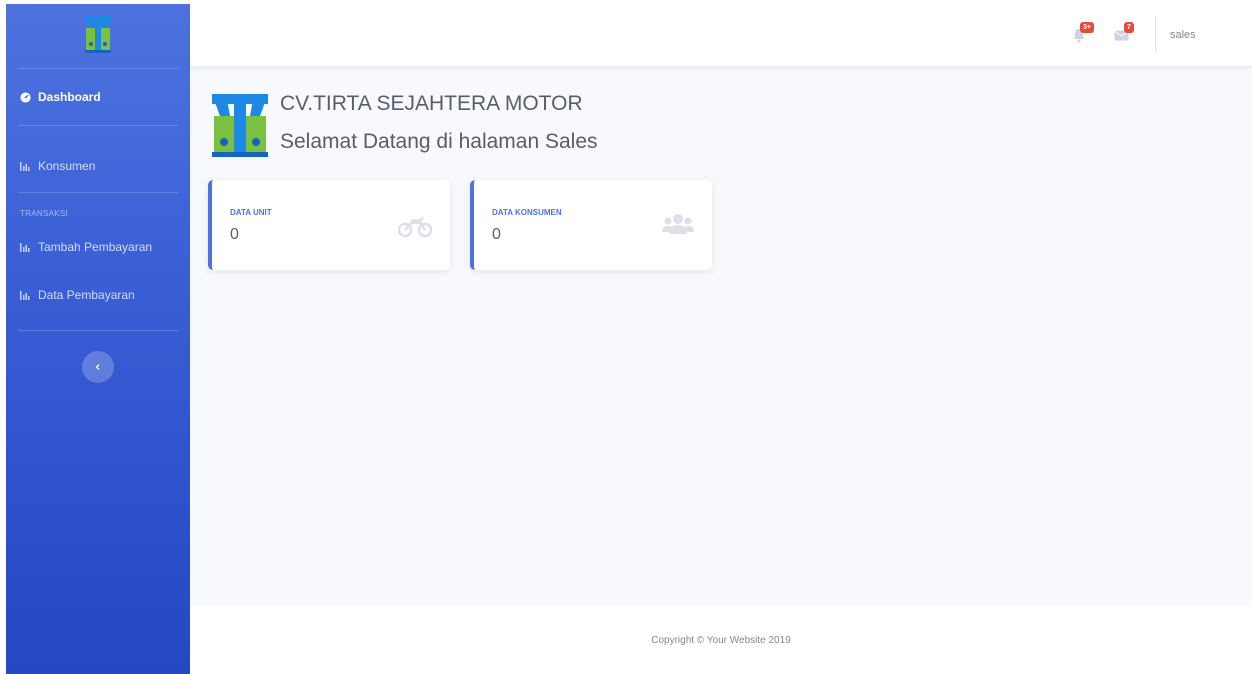  What do you see at coordinates (721, 33) in the screenshot?
I see `topbar: 3+ 7 sales` at bounding box center [721, 33].